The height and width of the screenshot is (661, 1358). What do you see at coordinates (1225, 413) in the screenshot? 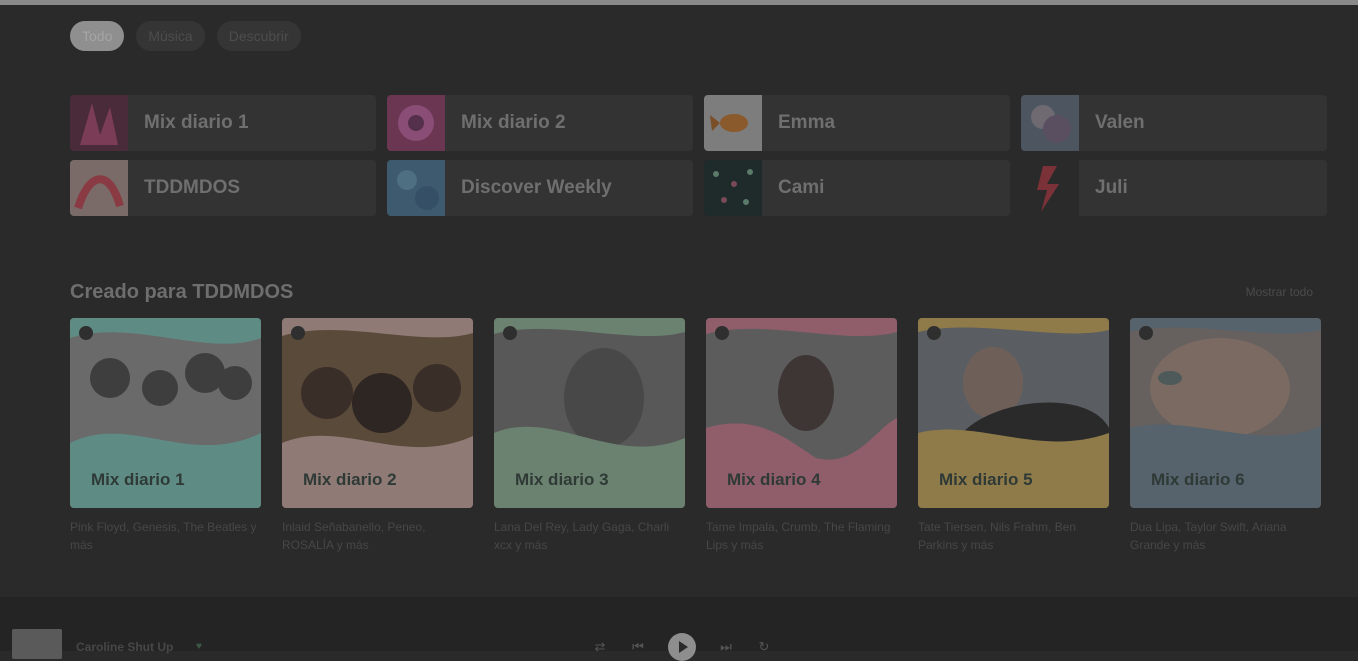
I see `mix-cover: Mix diario 6` at bounding box center [1225, 413].